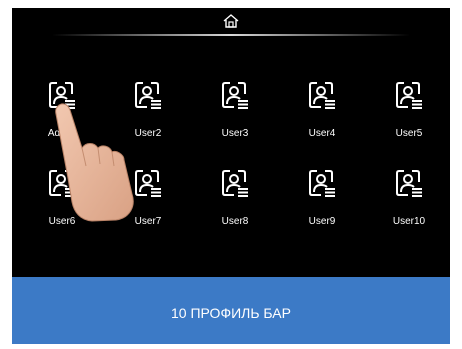 The height and width of the screenshot is (349, 462). What do you see at coordinates (409, 221) in the screenshot?
I see `user-label: User10` at bounding box center [409, 221].